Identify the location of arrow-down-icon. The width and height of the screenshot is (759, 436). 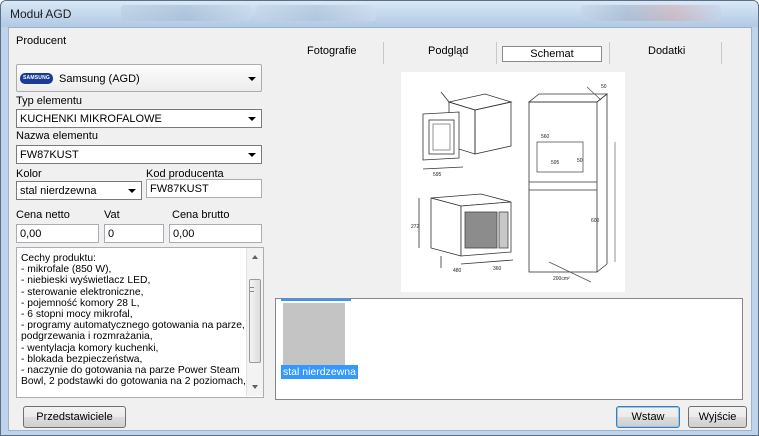
(255, 387).